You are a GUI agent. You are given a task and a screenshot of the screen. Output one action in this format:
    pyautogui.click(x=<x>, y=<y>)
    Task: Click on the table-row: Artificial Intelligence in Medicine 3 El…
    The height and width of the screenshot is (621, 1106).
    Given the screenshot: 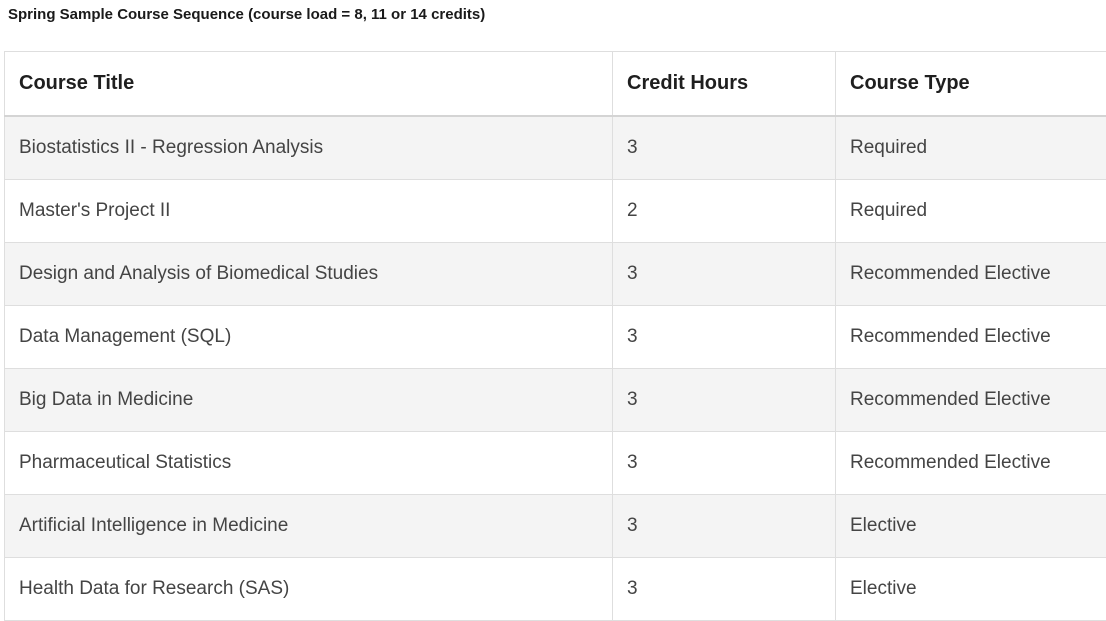 What is the action you would take?
    pyautogui.click(x=555, y=526)
    